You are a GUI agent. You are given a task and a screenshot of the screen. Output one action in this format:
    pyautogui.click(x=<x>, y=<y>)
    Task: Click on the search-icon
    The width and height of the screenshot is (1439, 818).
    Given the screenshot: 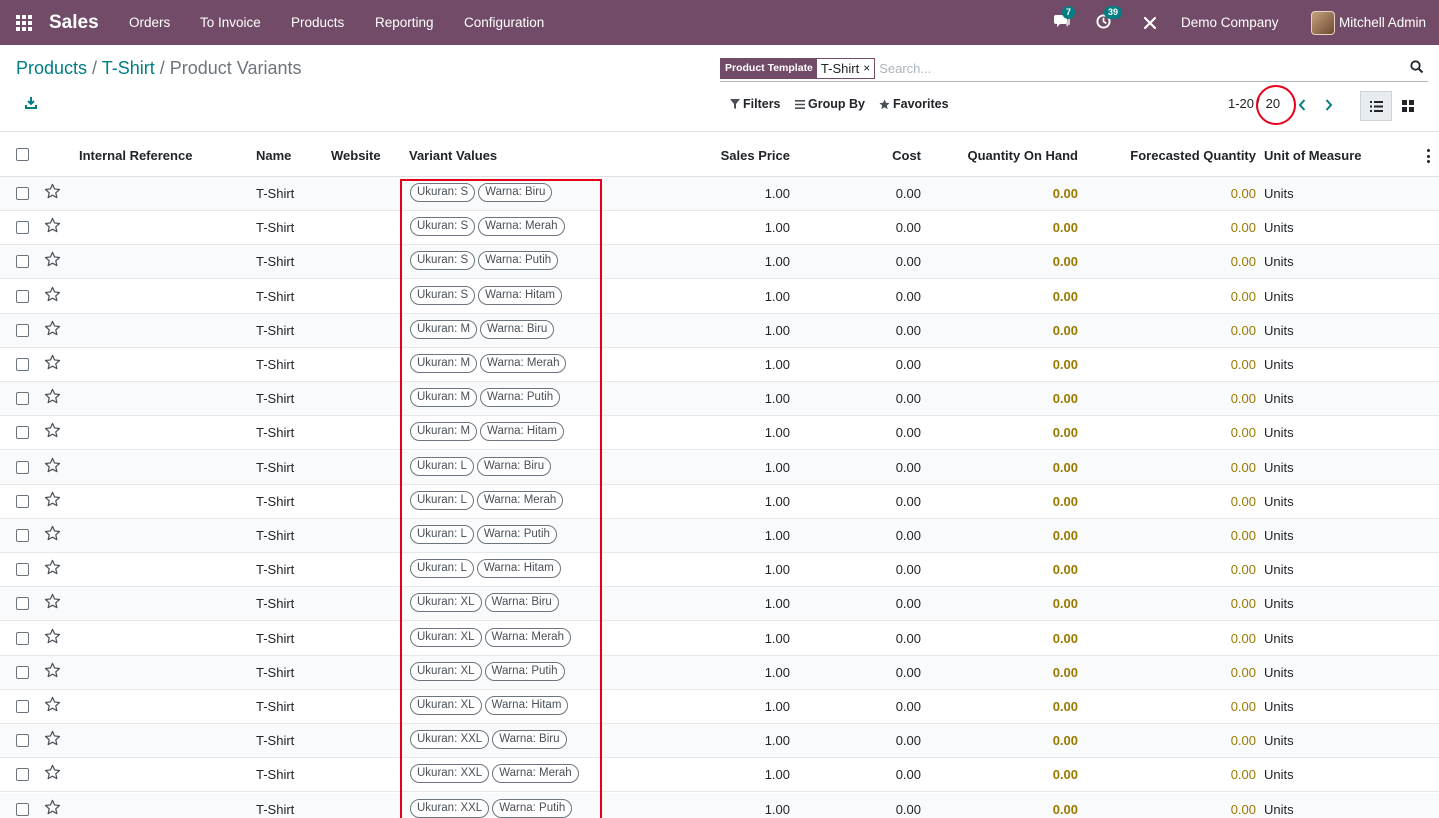 What is the action you would take?
    pyautogui.click(x=1417, y=67)
    